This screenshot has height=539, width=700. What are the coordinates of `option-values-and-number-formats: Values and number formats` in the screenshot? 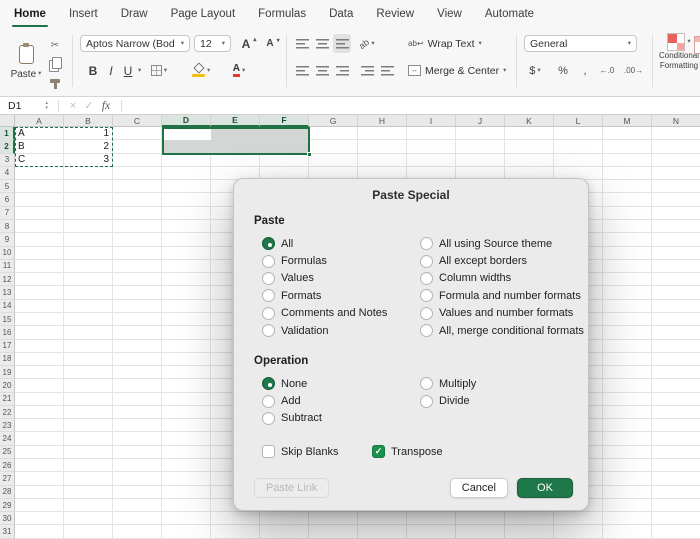 It's located at (499, 313).